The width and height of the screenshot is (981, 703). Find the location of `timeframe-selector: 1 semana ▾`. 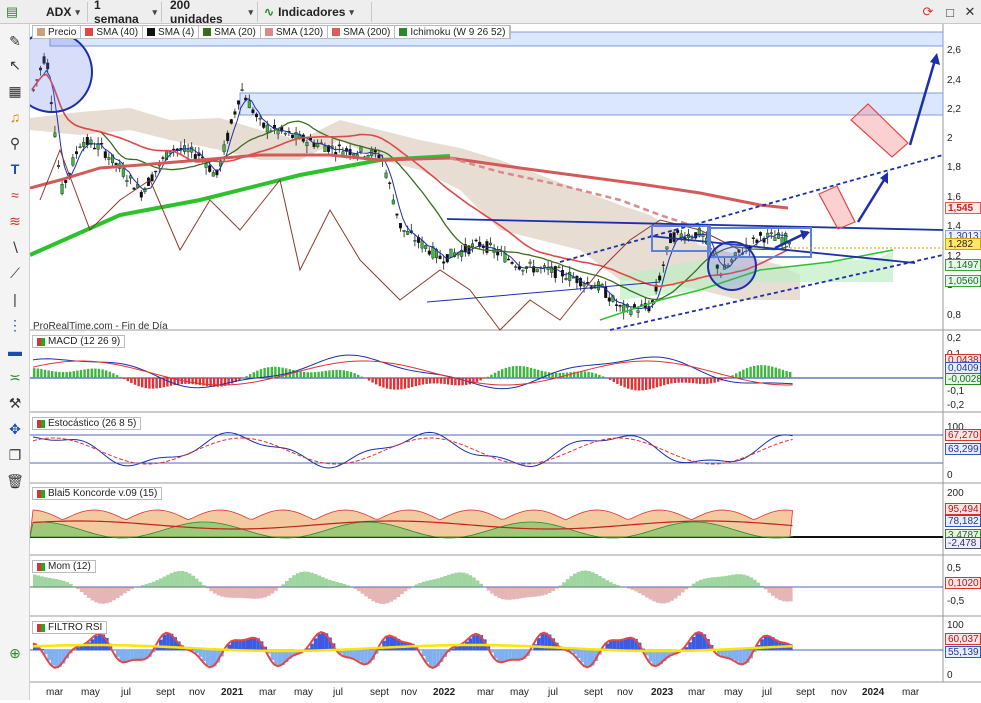

timeframe-selector: 1 semana ▾ is located at coordinates (126, 12).